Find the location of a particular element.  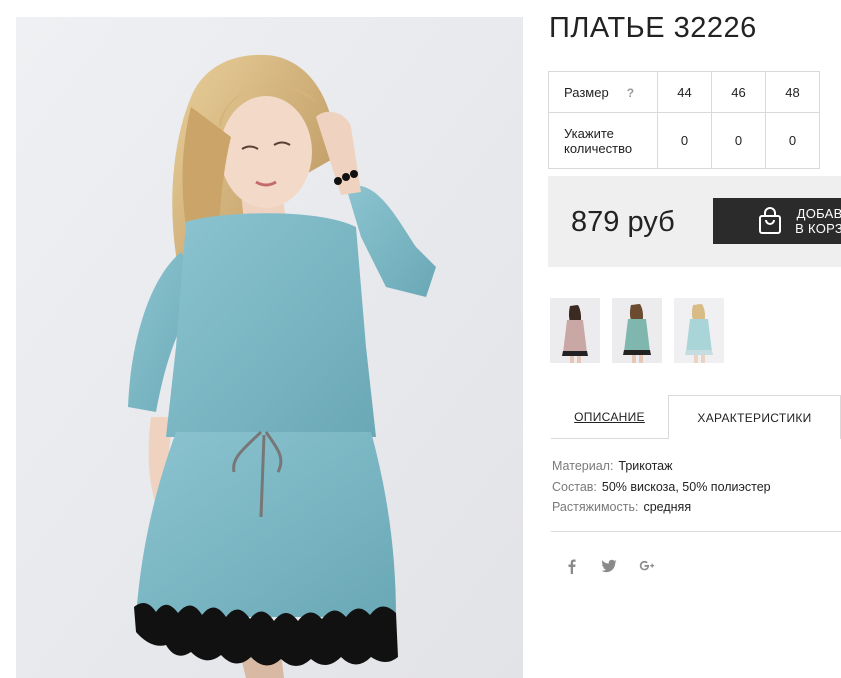

add-to-cart-label: ДОБАВИТЬ В КОРЗИНУ is located at coordinates (818, 221).